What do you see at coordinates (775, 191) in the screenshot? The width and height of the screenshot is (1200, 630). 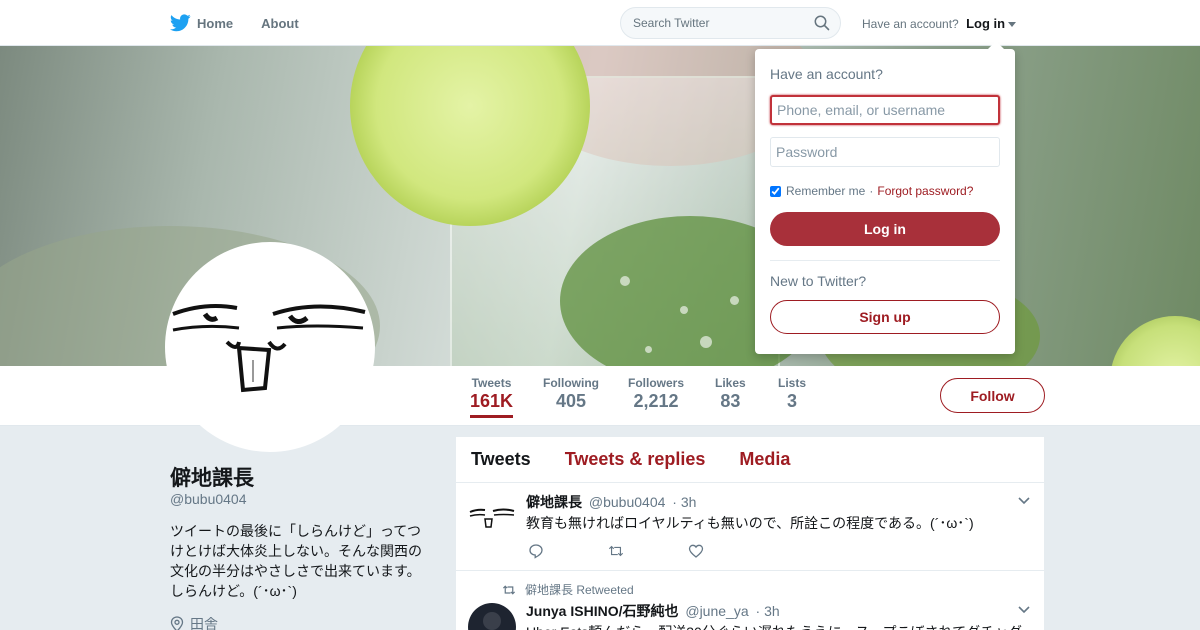 I see `remember-me-checkbox` at bounding box center [775, 191].